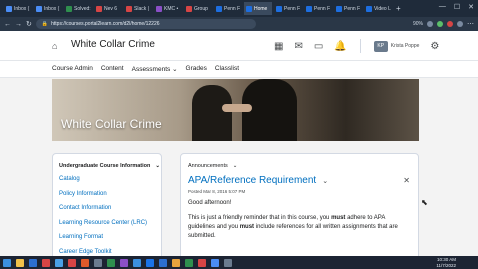 This screenshot has height=269, width=478. I want to click on banner-image-handshake, so click(237, 108).